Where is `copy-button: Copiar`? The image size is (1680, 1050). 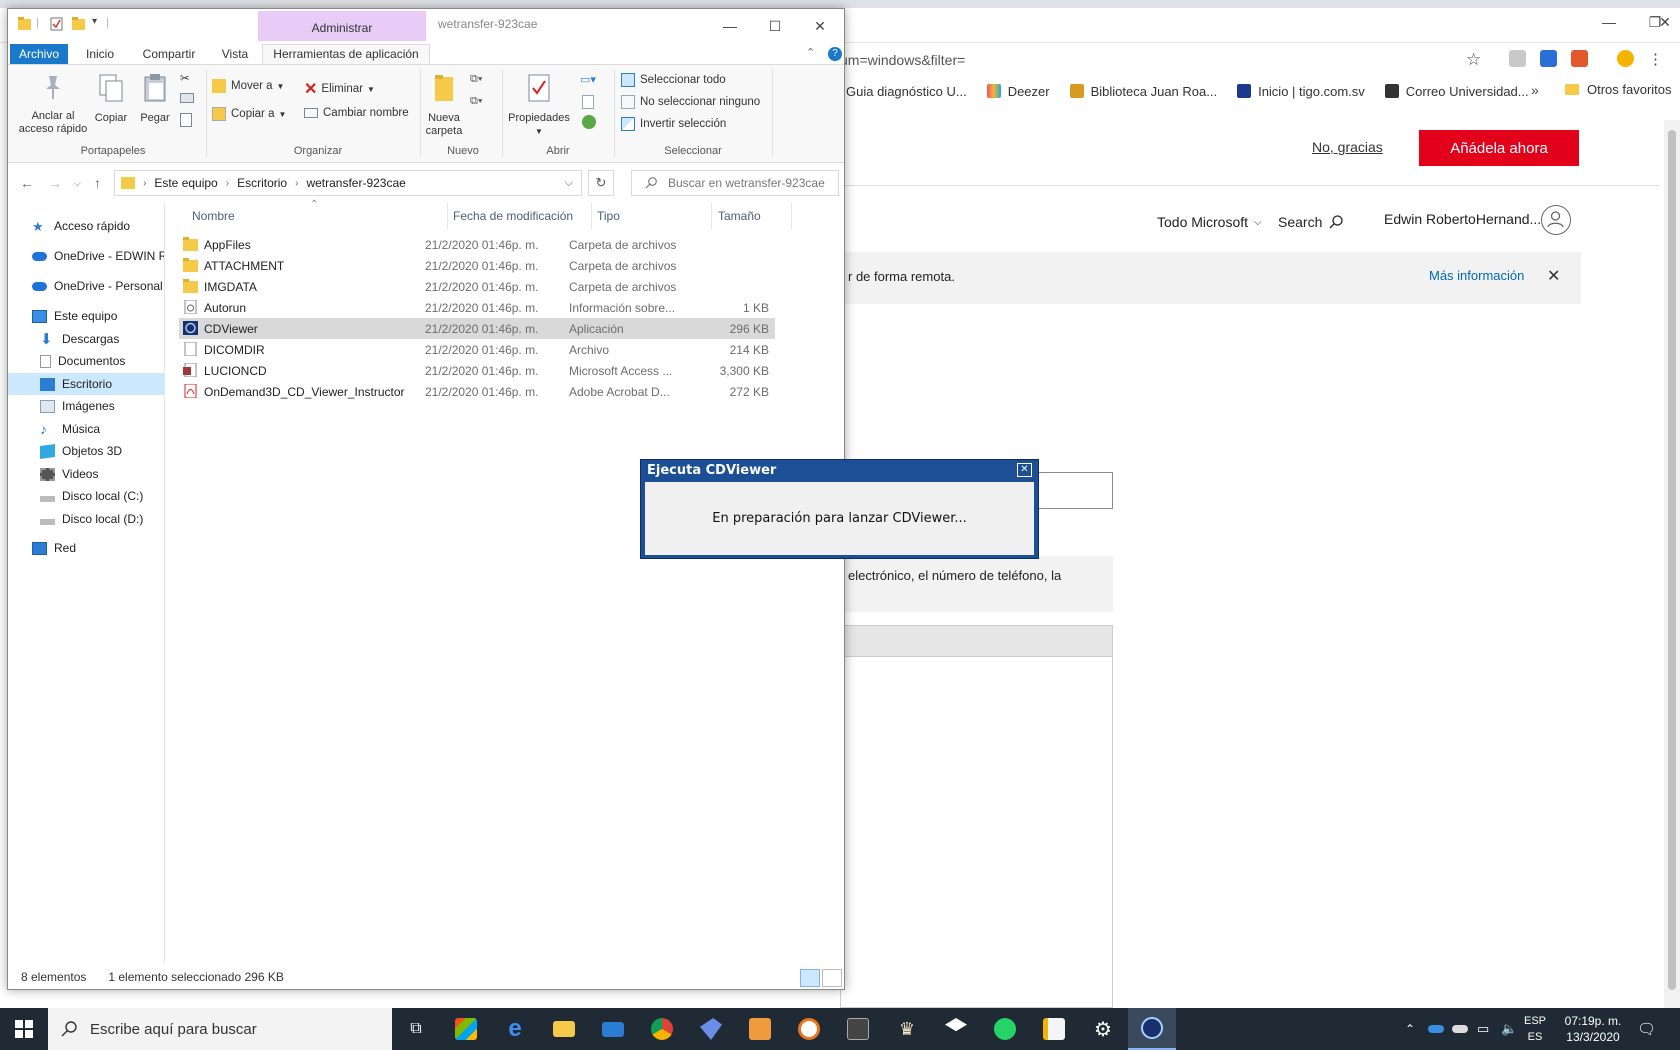 copy-button: Copiar is located at coordinates (111, 99).